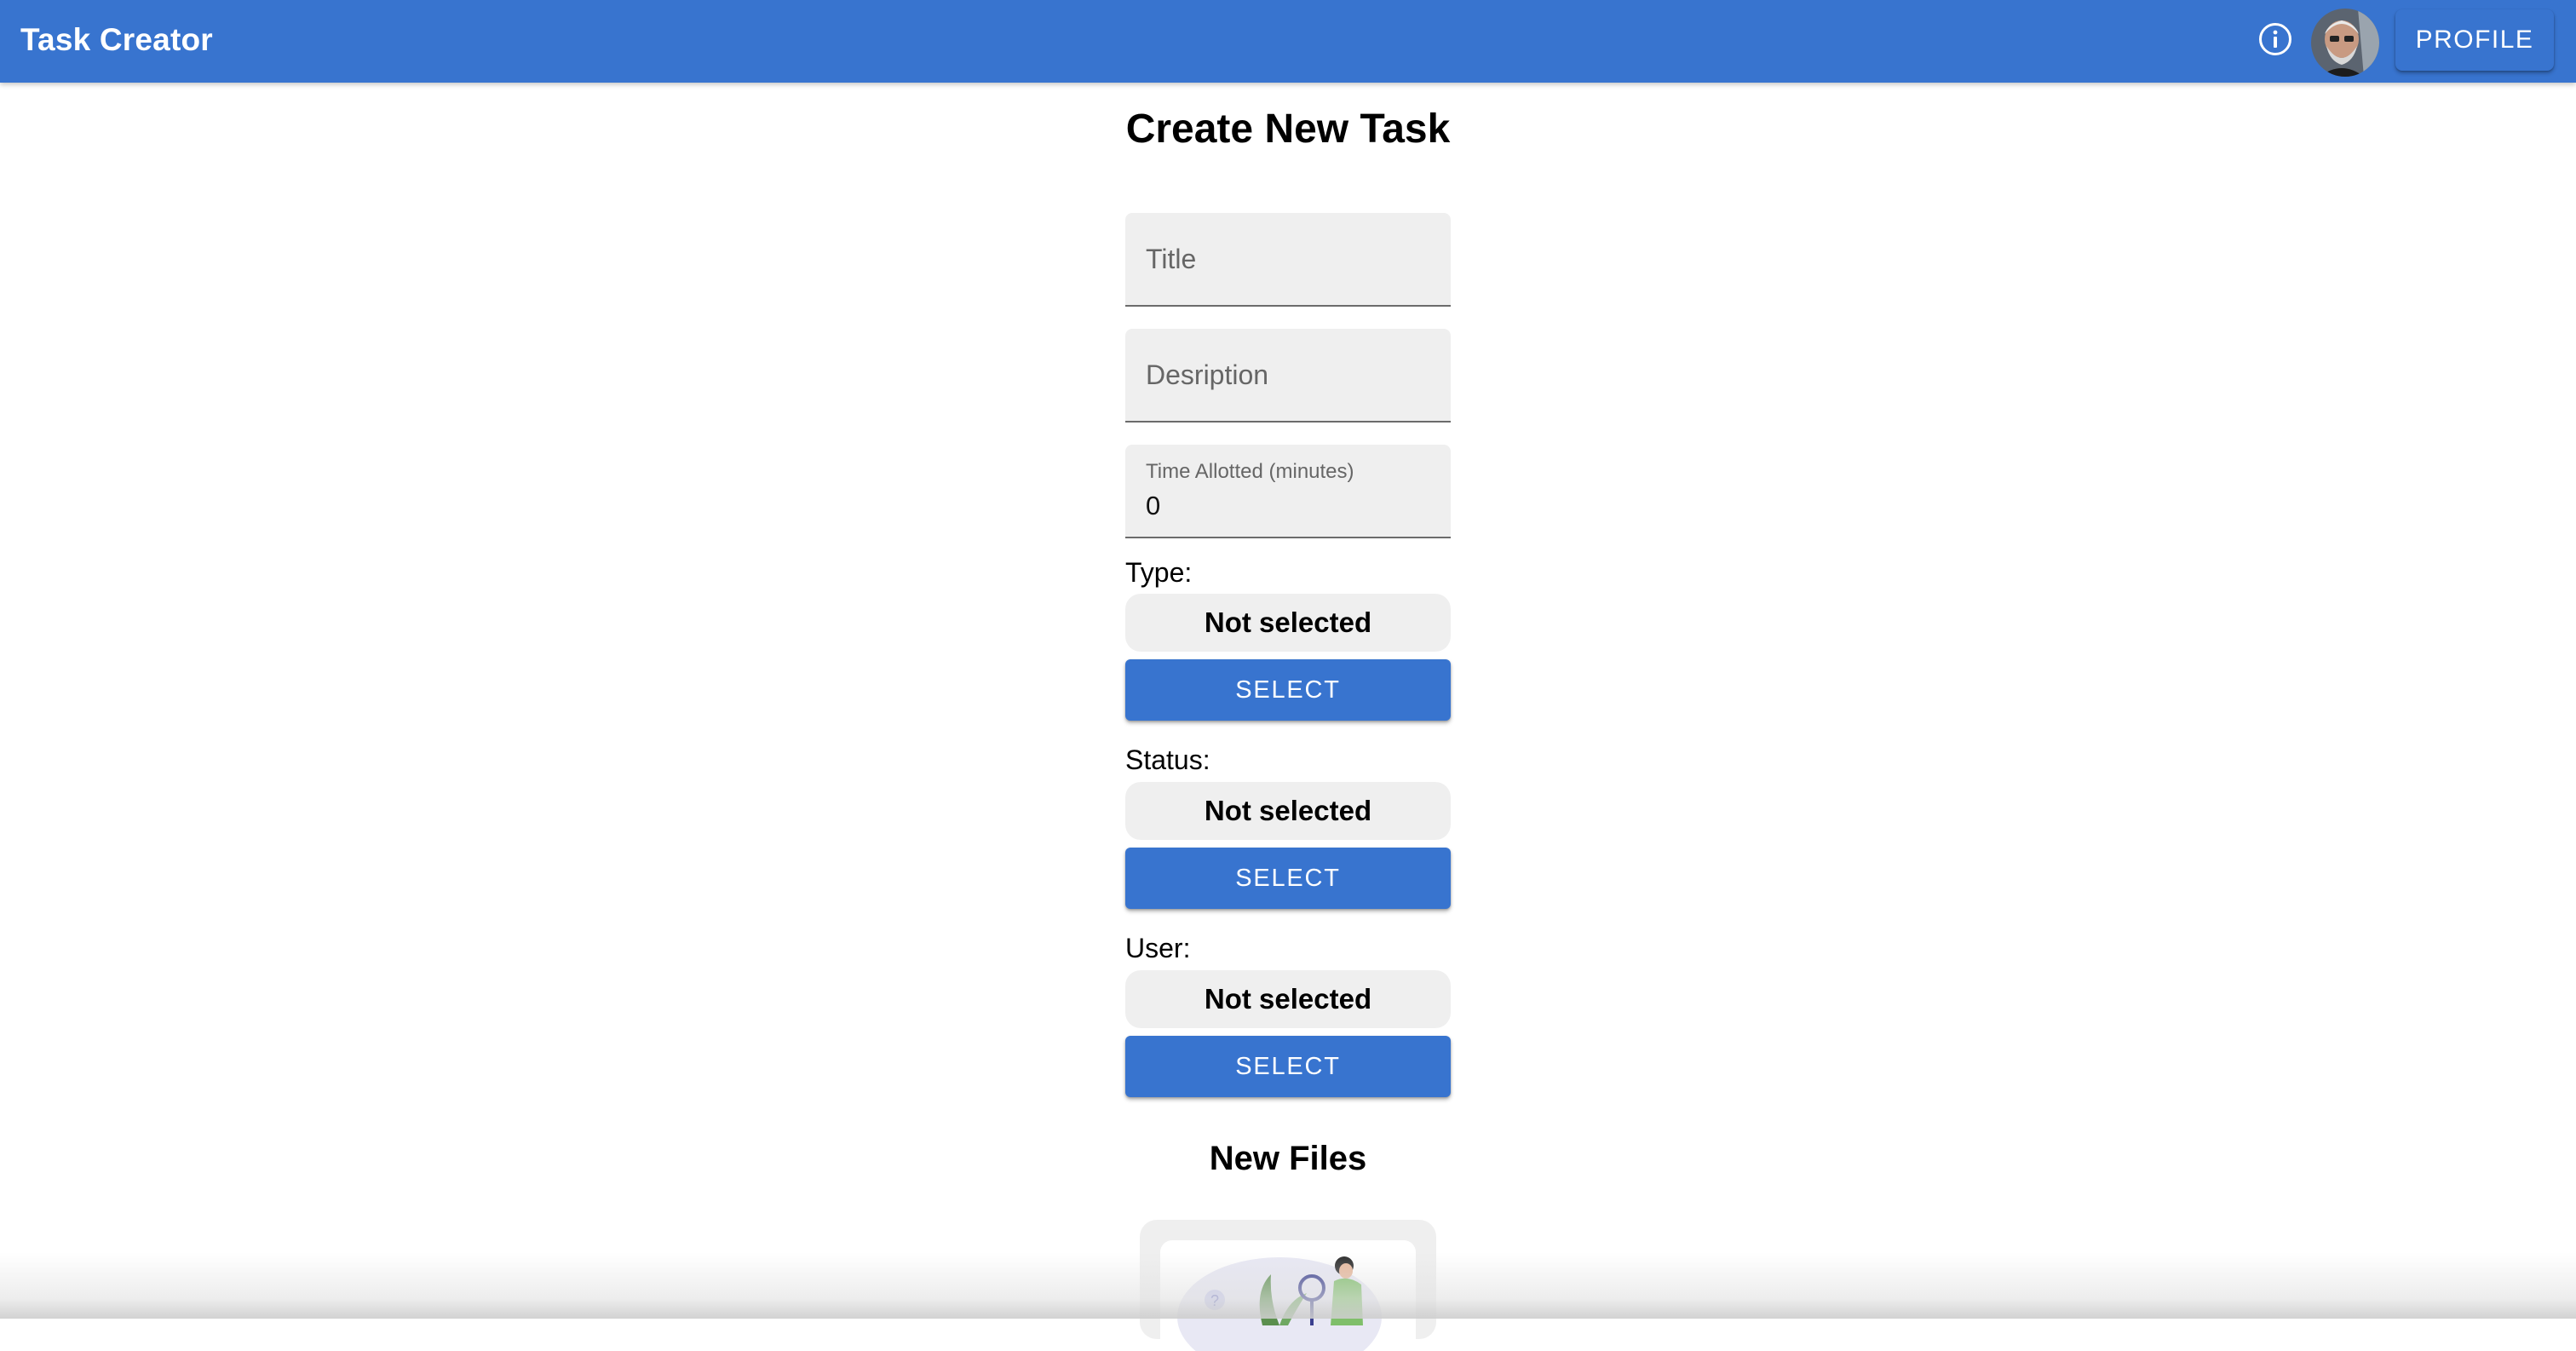 The image size is (2576, 1351). Describe the element at coordinates (1159, 573) in the screenshot. I see `type-label: Type:` at that location.